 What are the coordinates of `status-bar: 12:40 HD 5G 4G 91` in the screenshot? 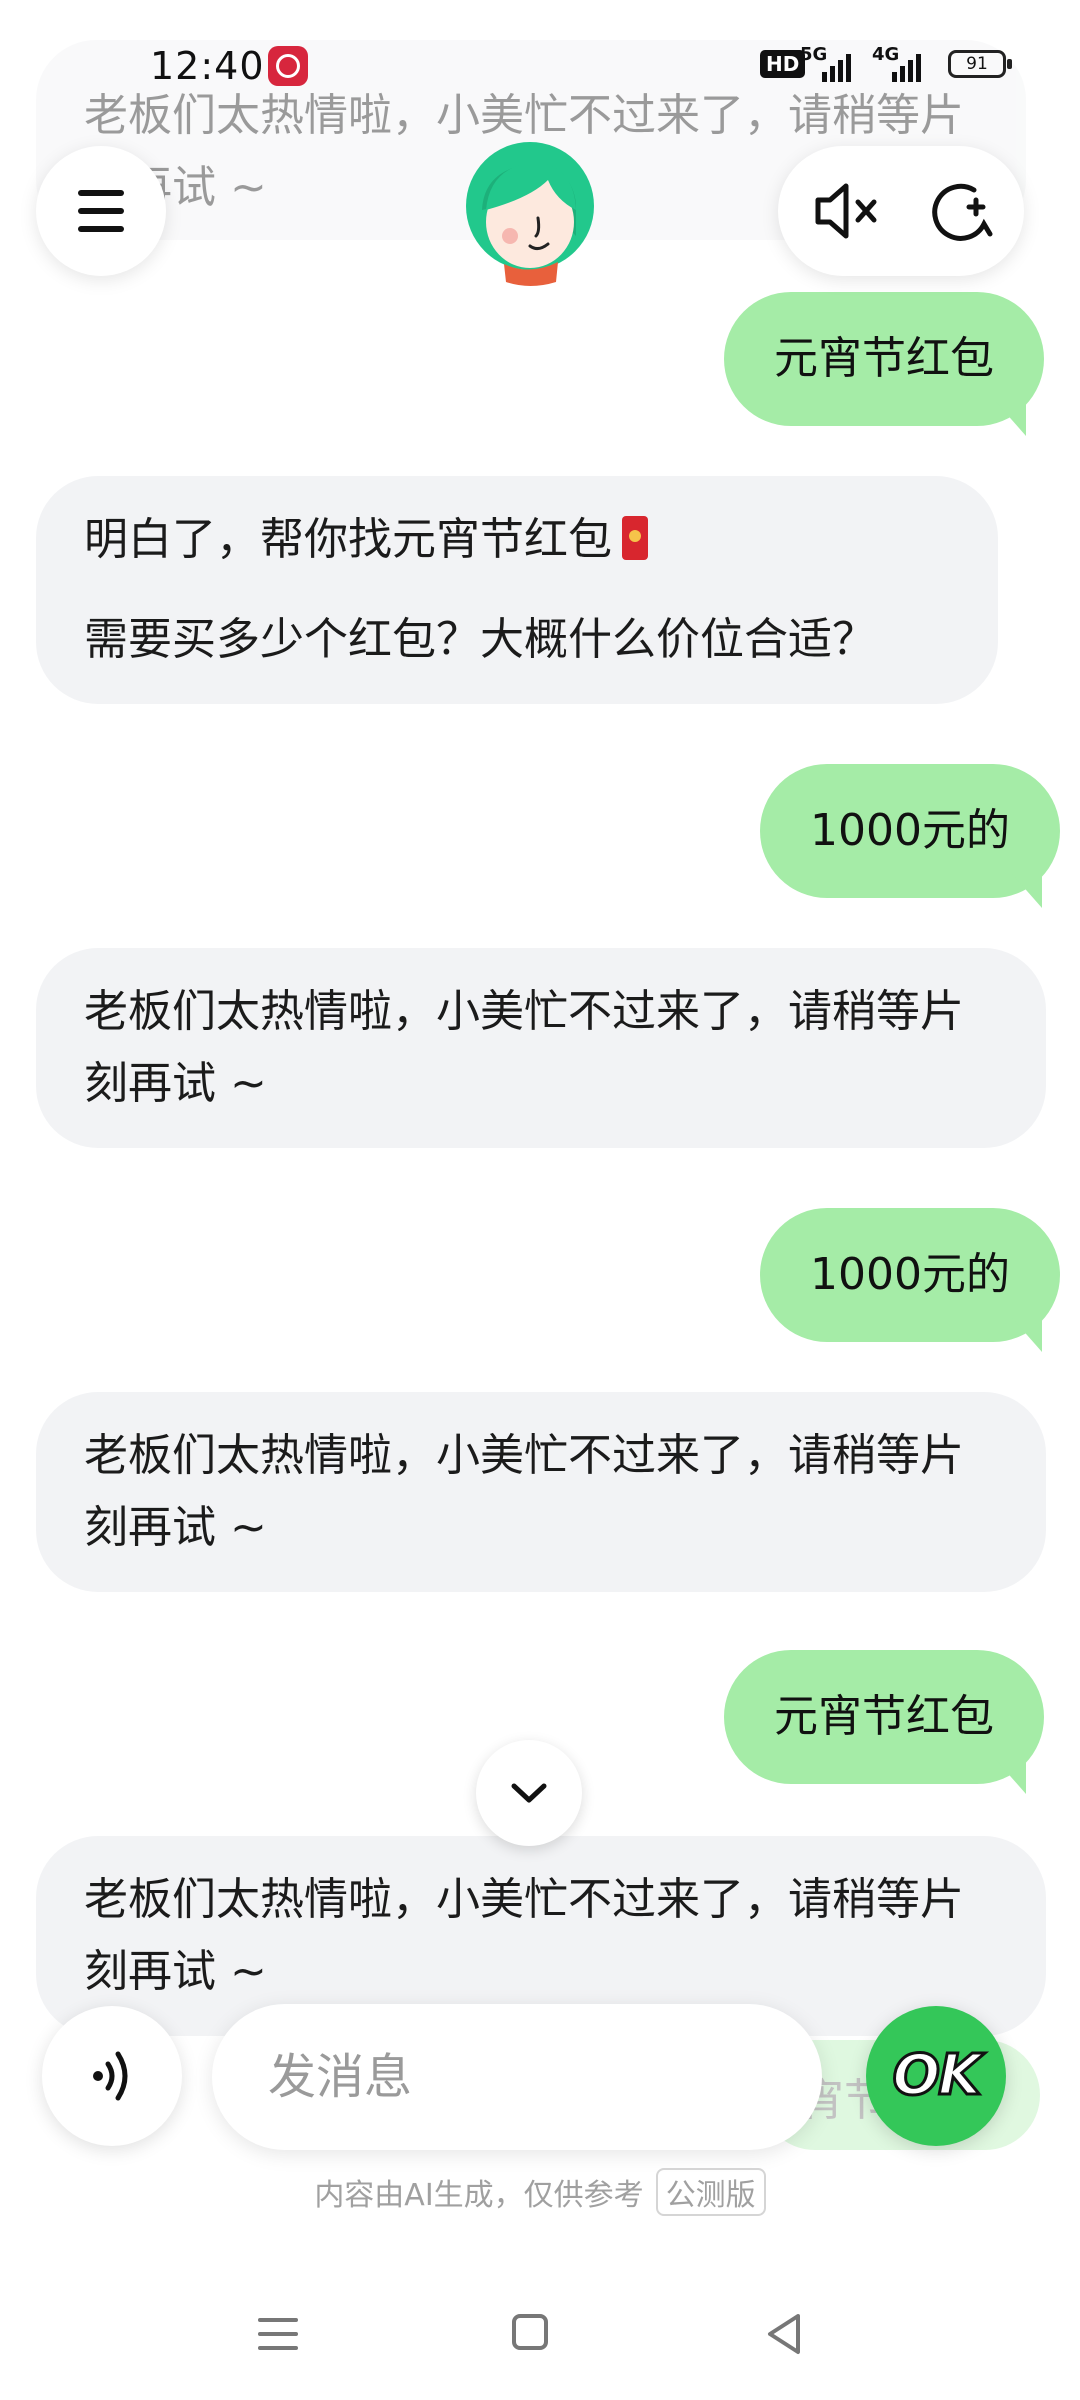 It's located at (540, 65).